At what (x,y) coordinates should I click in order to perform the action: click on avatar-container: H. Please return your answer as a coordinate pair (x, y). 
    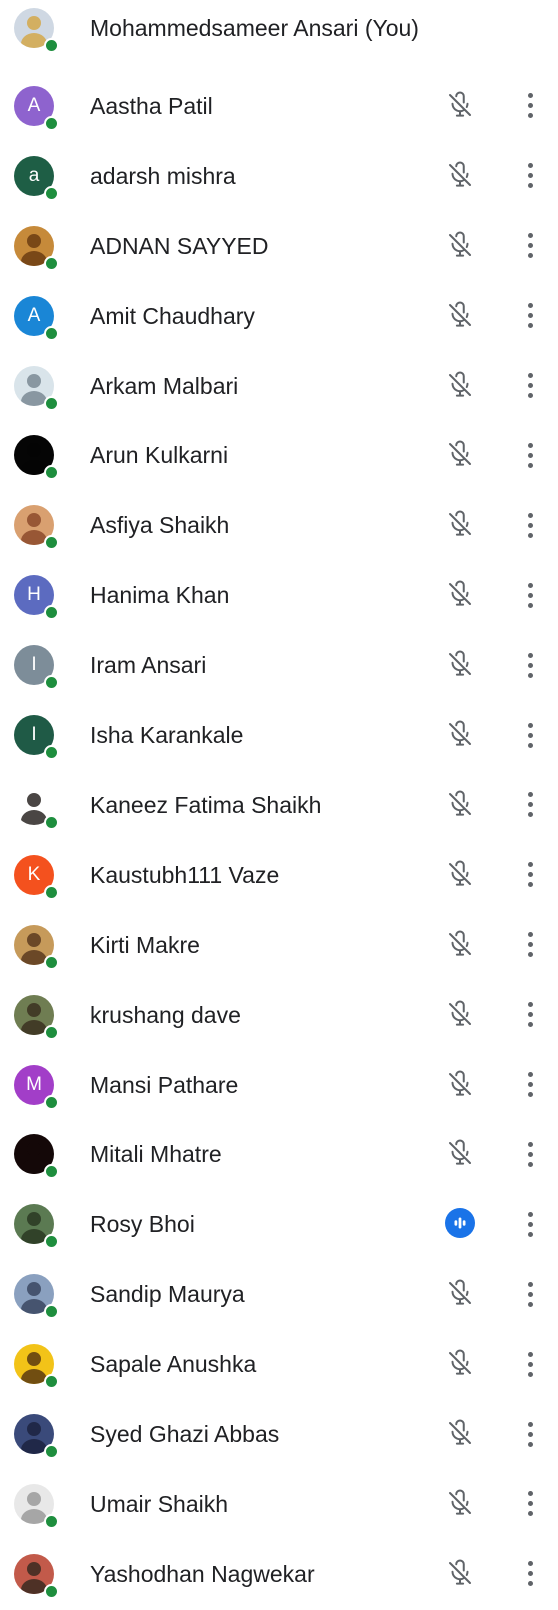
    Looking at the image, I should click on (36, 598).